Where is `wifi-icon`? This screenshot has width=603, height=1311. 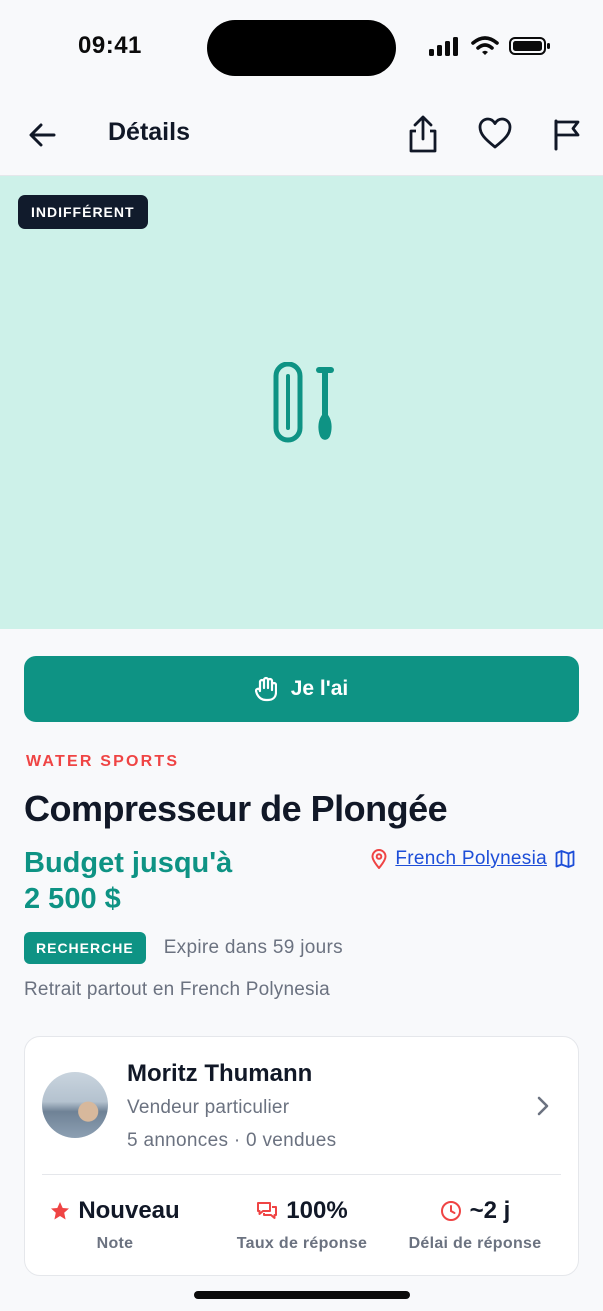
wifi-icon is located at coordinates (485, 45).